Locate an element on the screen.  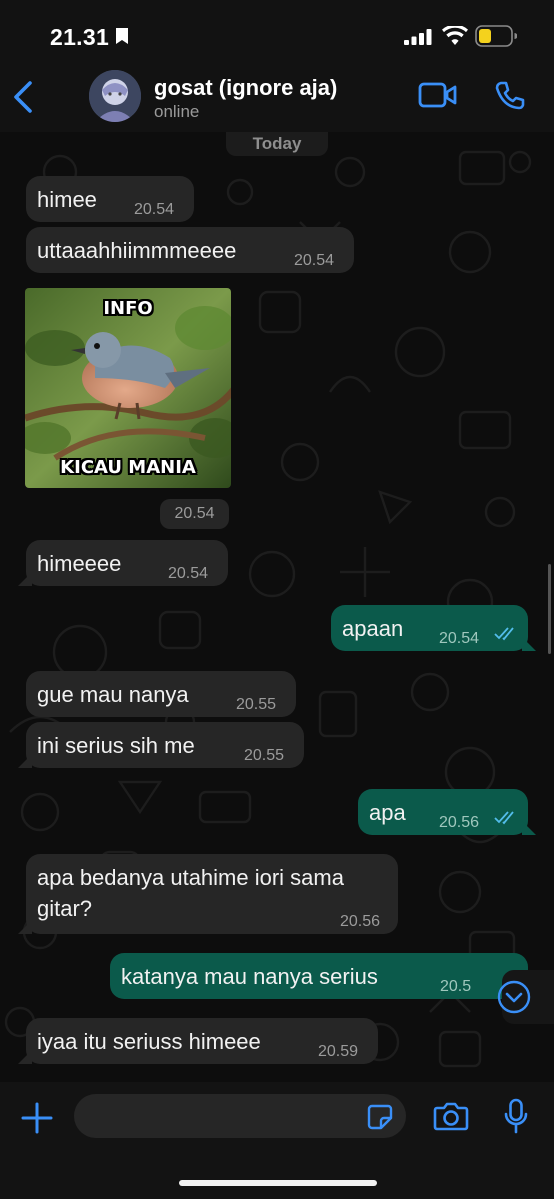
message-text: iyaa itu seriuss himeee is located at coordinates (149, 1041).